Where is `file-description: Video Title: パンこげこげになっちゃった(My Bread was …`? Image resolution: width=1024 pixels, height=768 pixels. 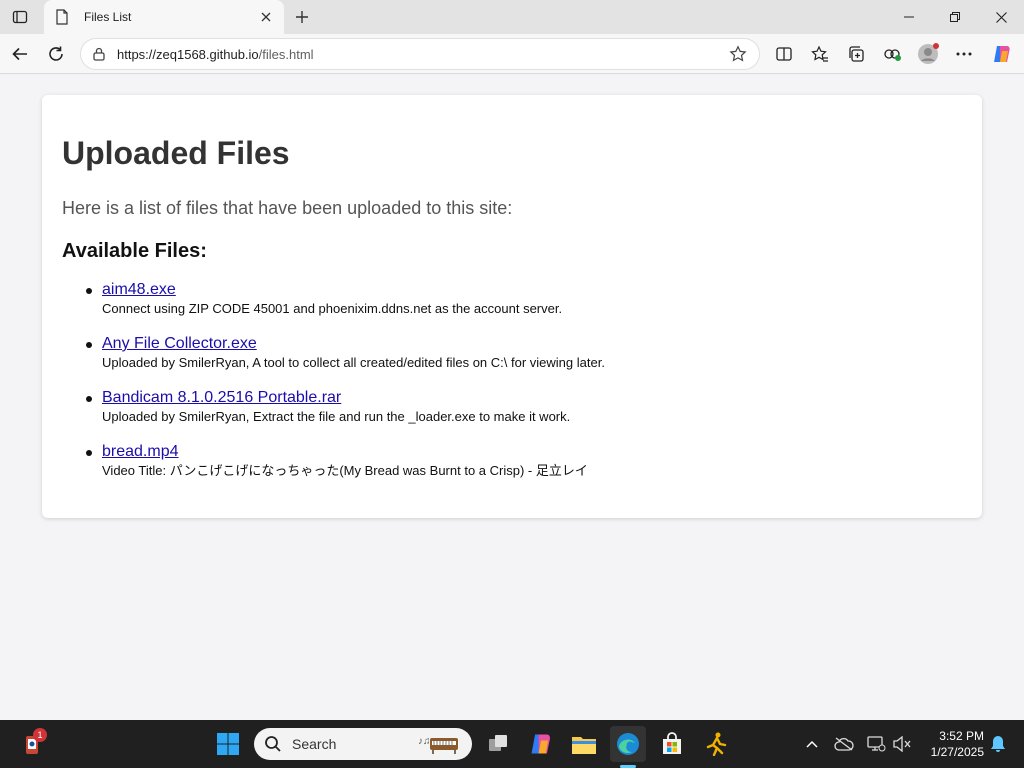 file-description: Video Title: パンこげこげになっちゃった(My Bread was … is located at coordinates (345, 470).